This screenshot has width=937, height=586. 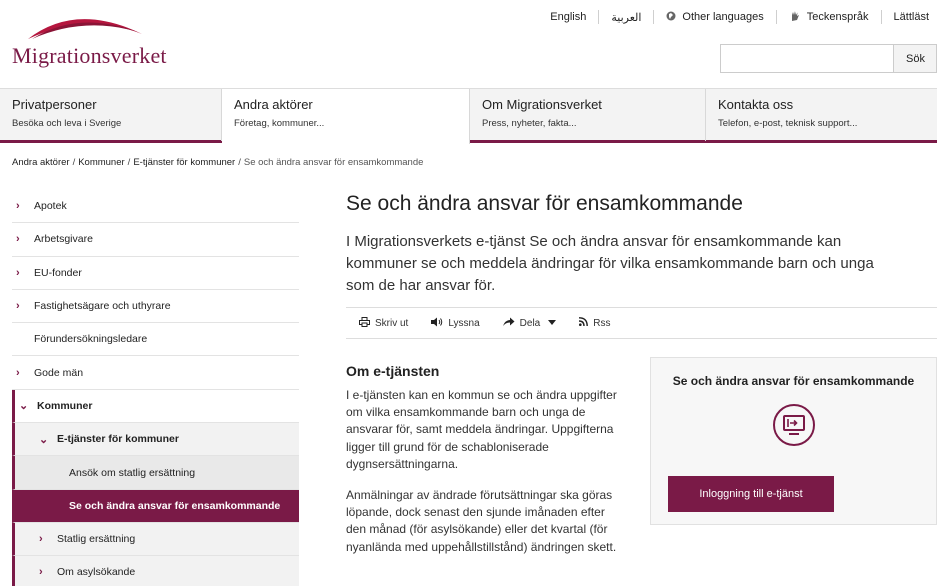 What do you see at coordinates (85, 29) in the screenshot?
I see `logo-arc-icon` at bounding box center [85, 29].